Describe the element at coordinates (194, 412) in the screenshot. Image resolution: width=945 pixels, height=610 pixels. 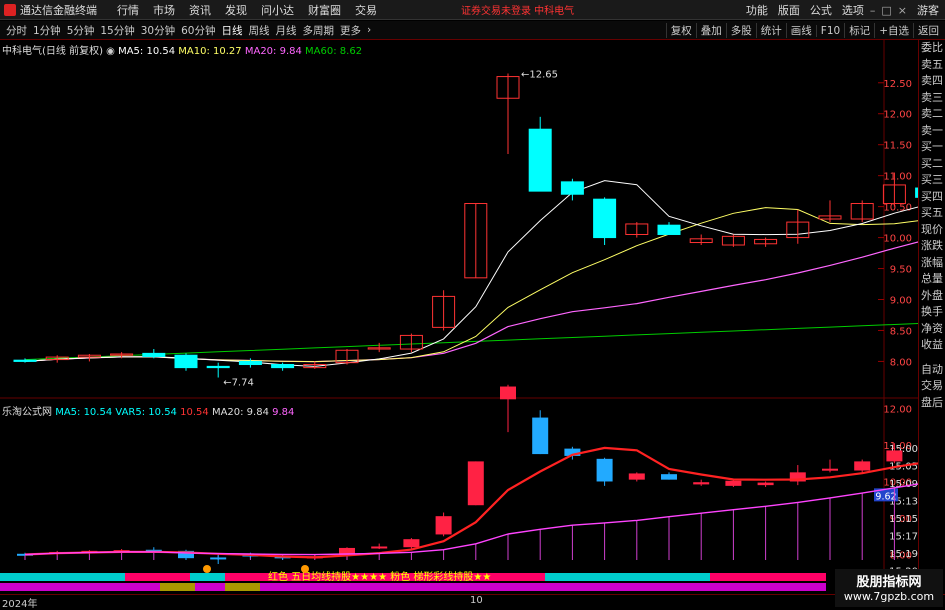
I see `legend2-v3: 10.54` at that location.